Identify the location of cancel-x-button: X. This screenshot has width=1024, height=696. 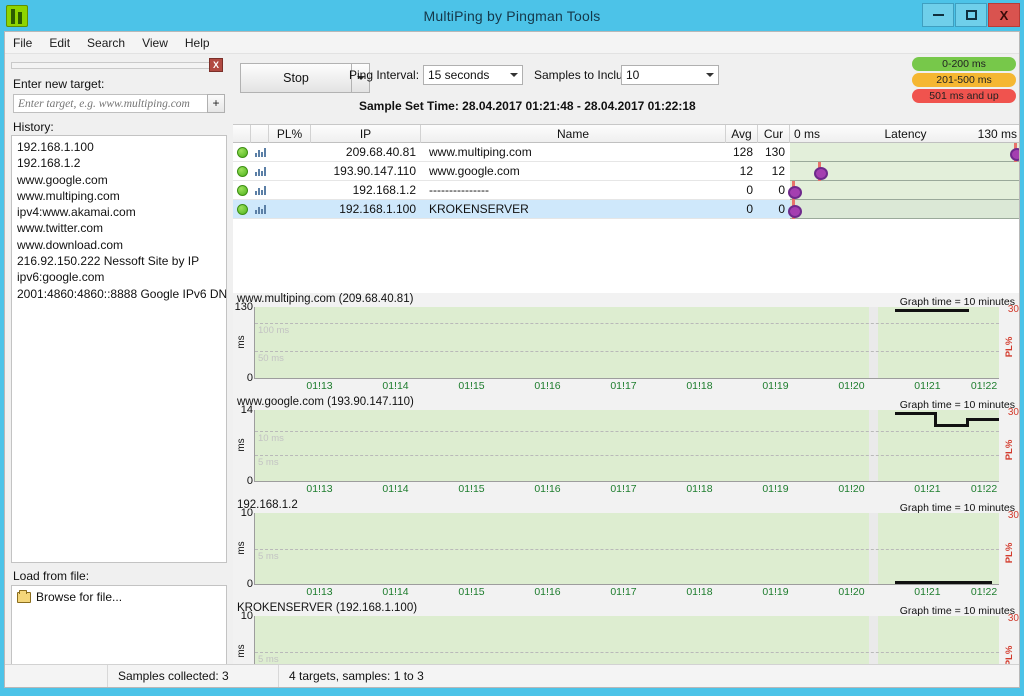
(216, 65).